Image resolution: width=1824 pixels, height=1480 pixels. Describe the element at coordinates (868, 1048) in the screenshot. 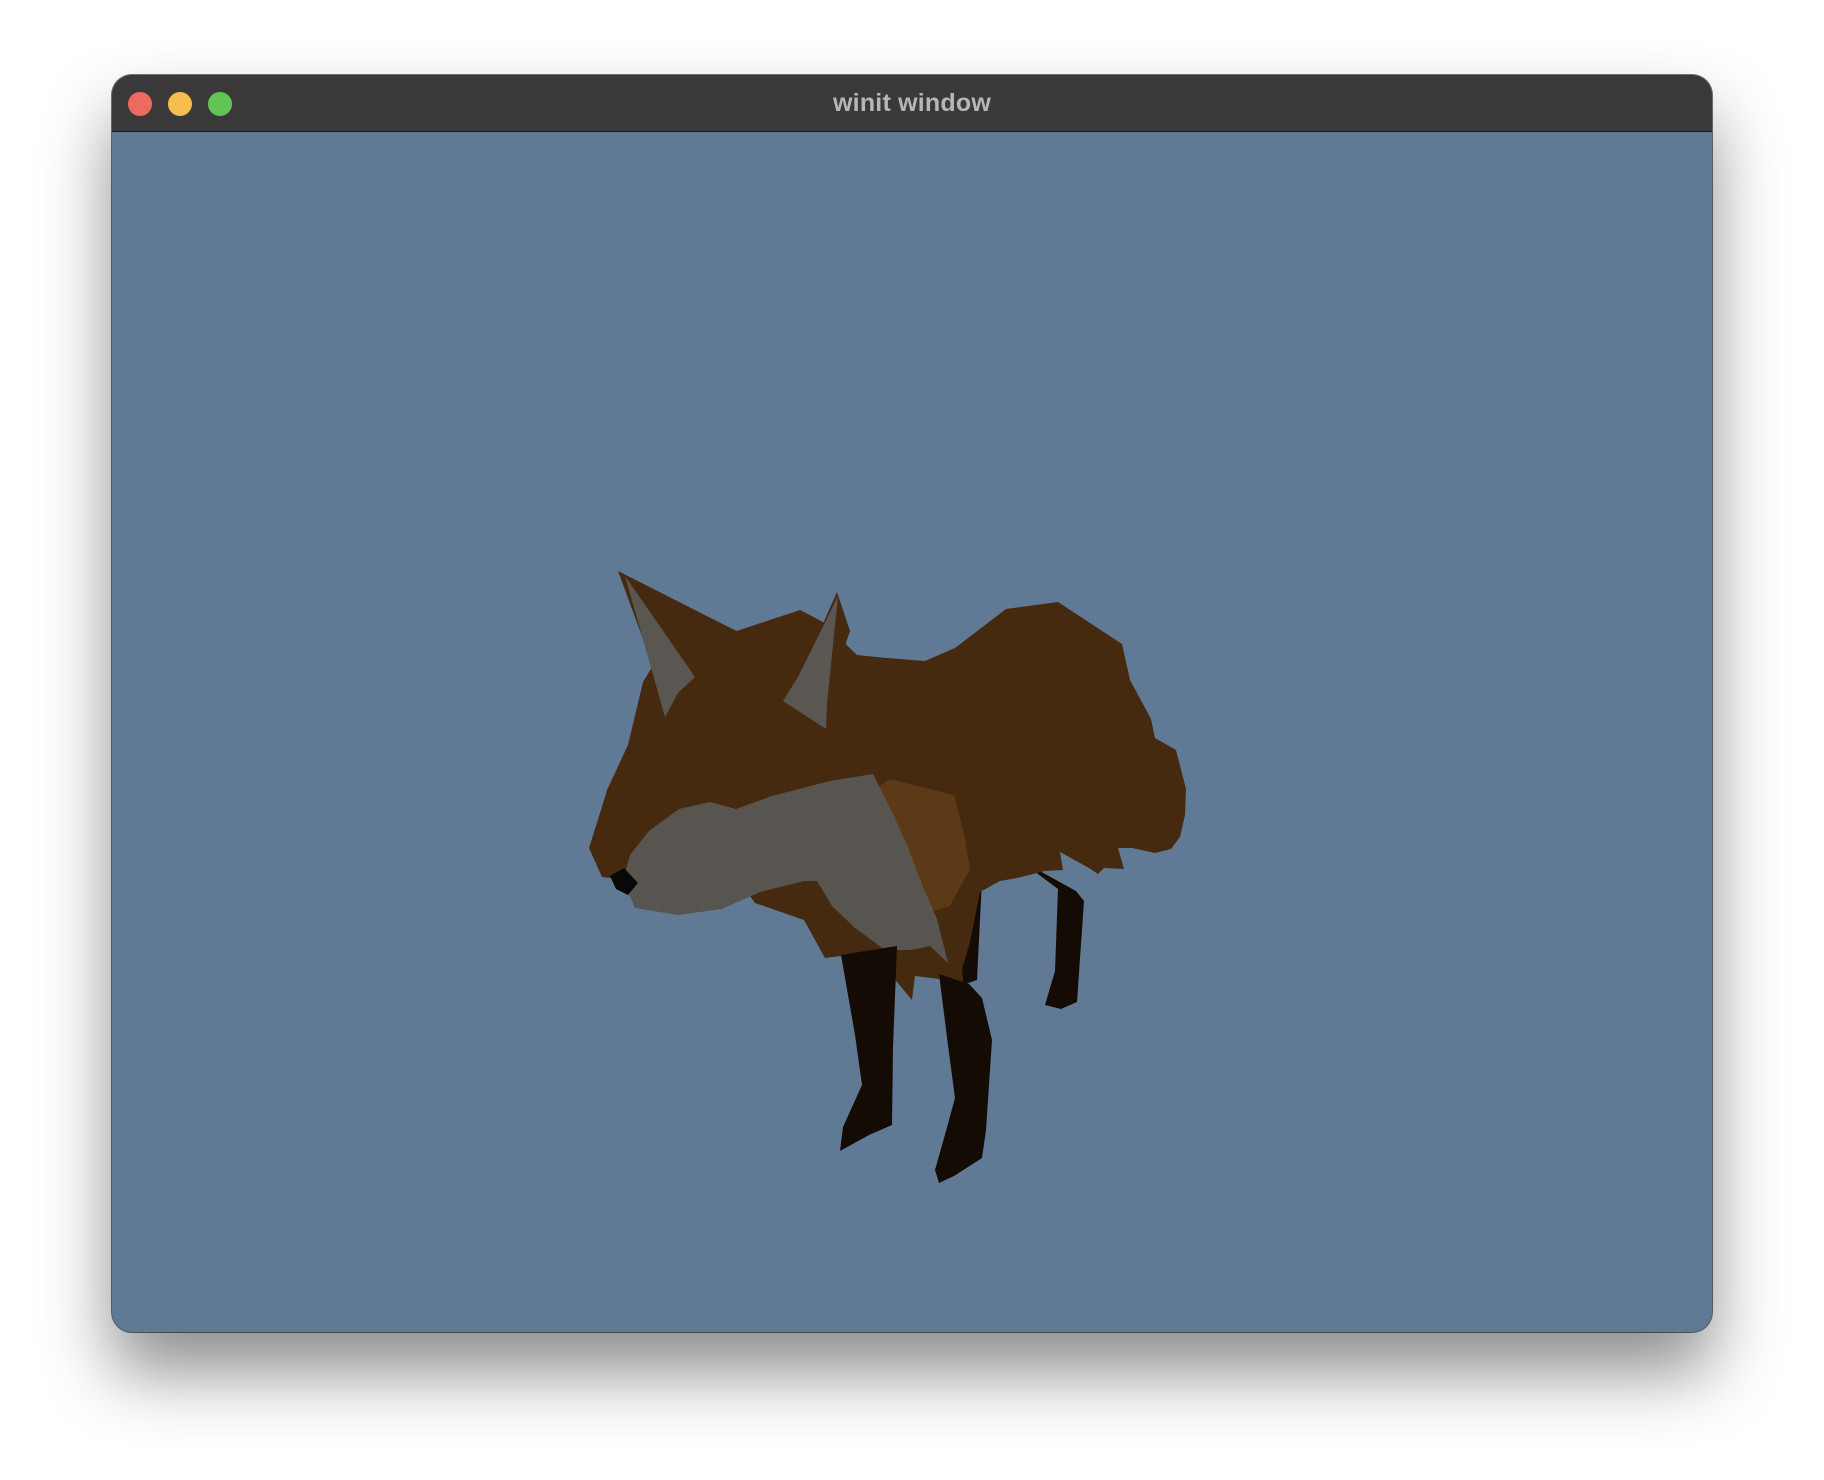

I see `fox-front-left-leg` at that location.